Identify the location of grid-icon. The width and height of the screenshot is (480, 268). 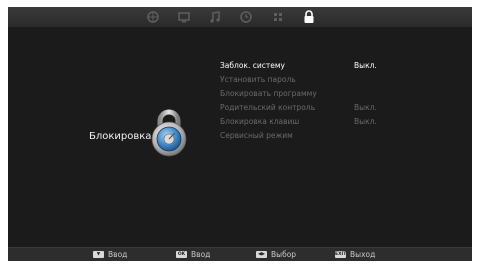
(278, 17).